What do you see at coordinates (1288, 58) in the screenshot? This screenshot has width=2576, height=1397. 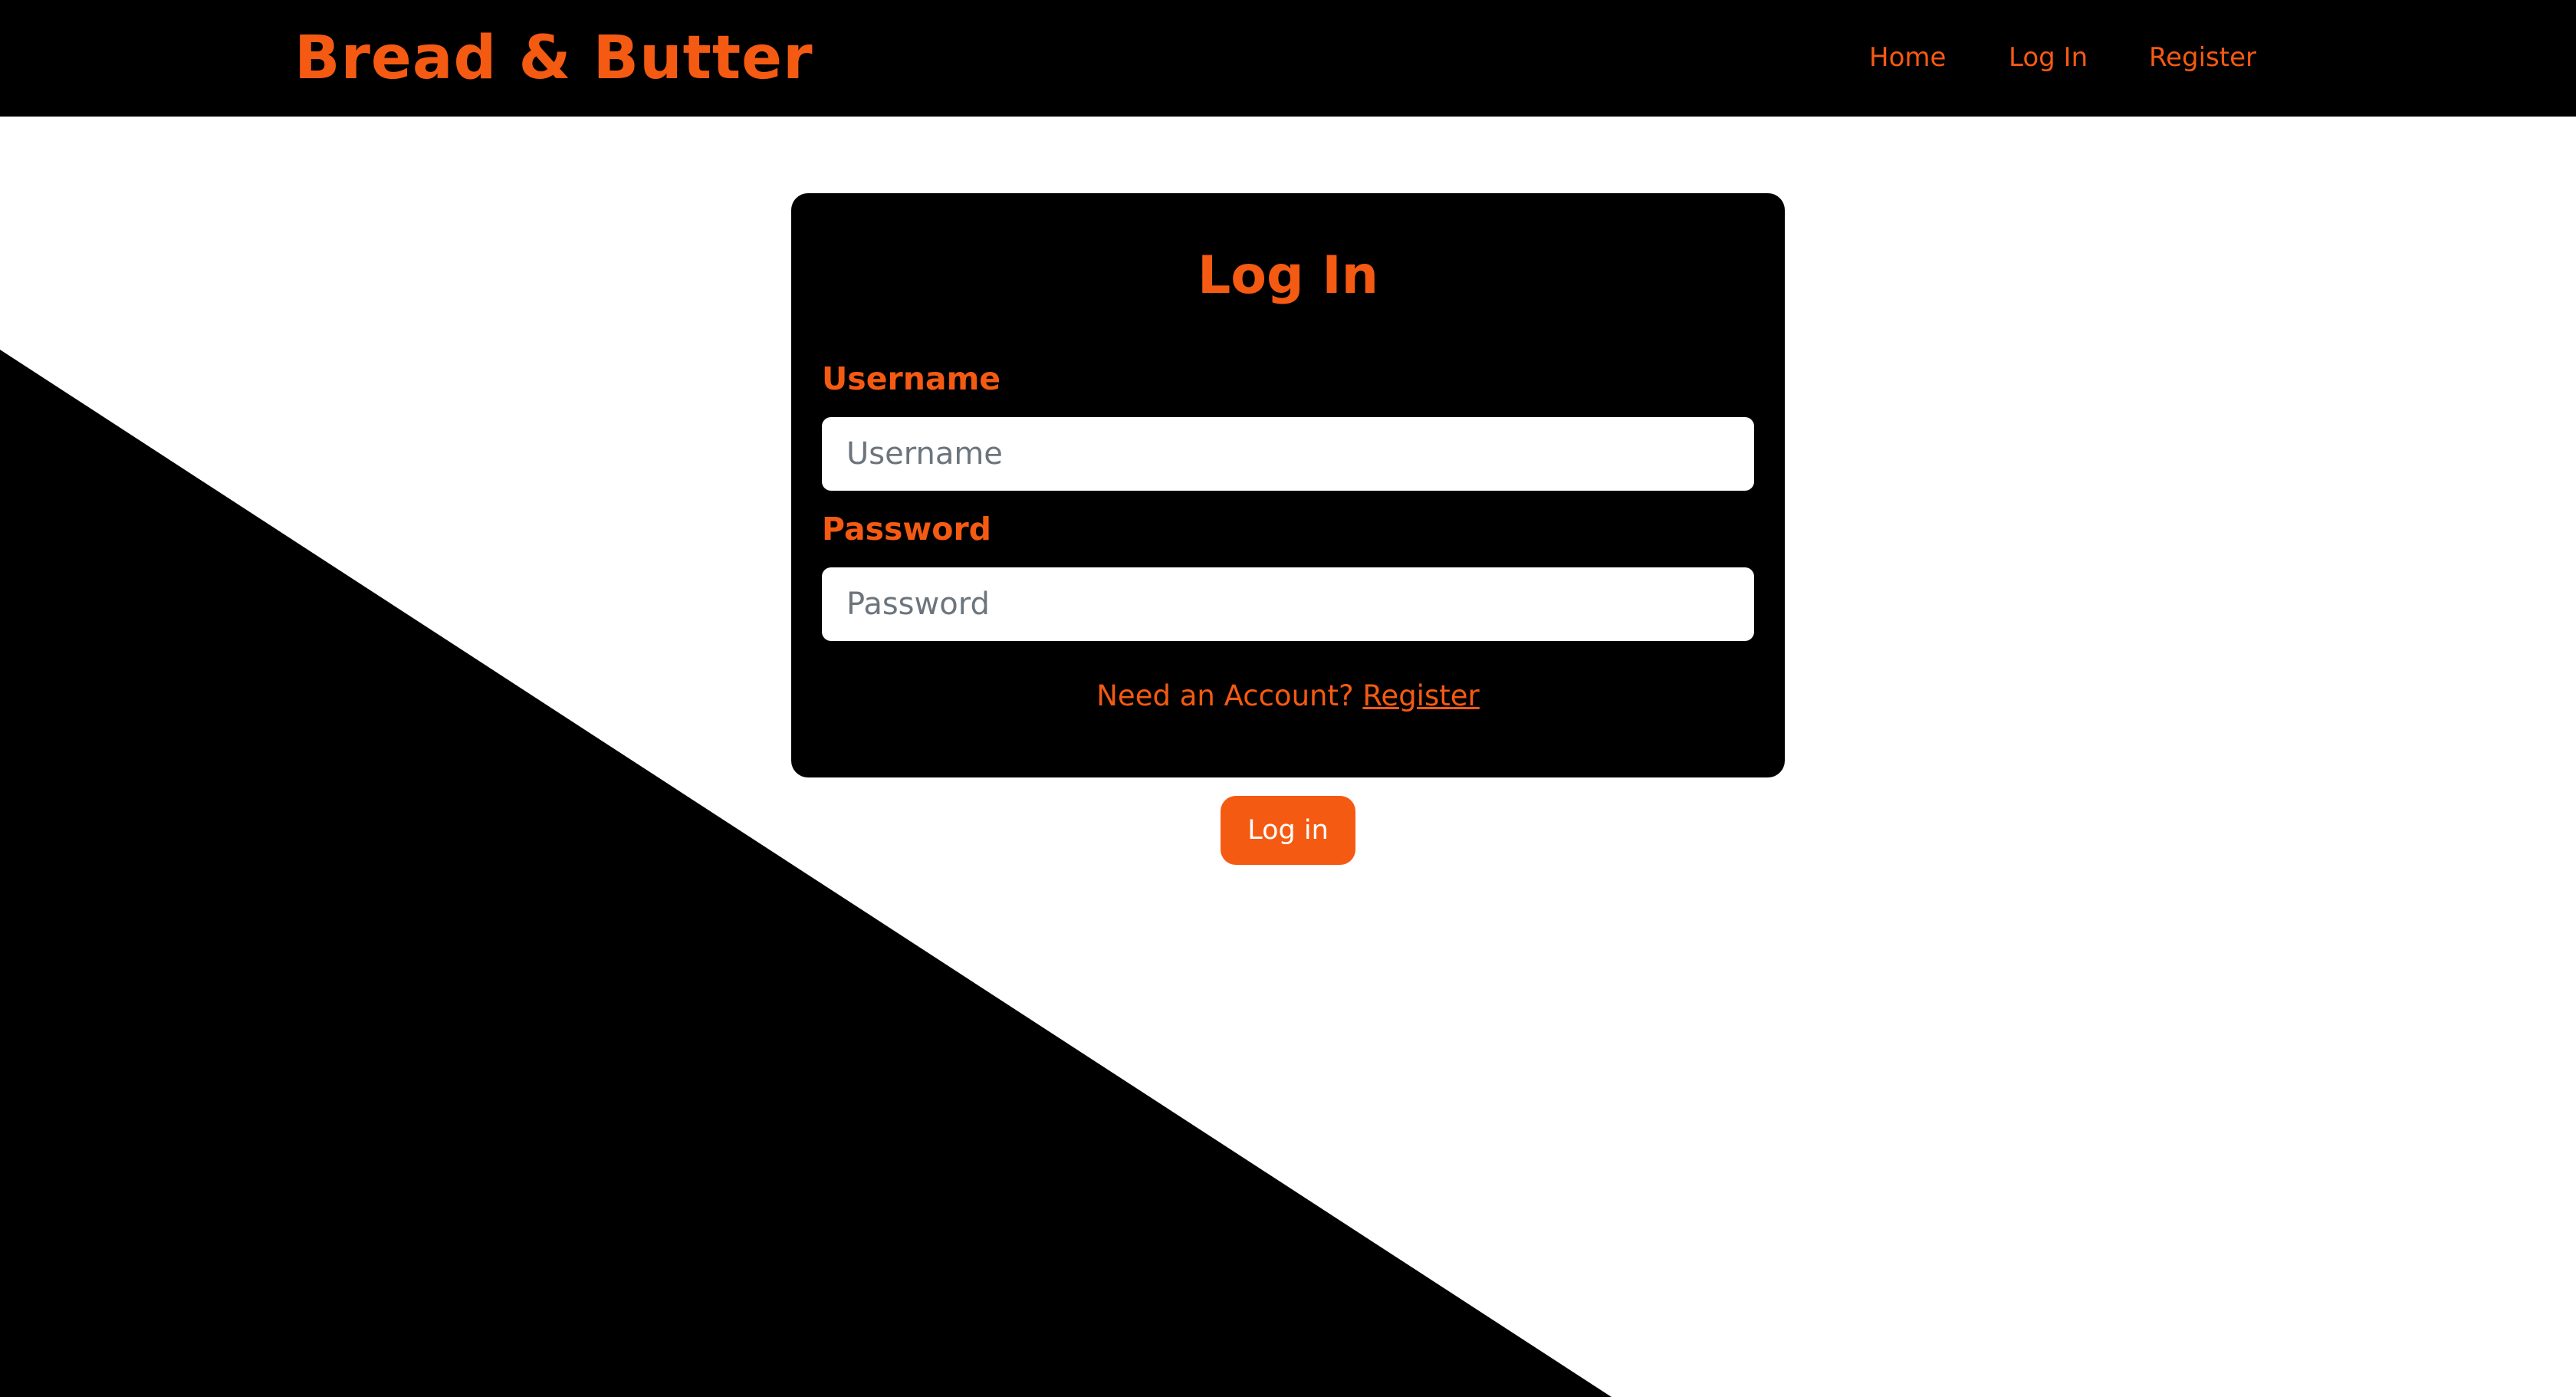 I see `navbar: Bread & Butter Home Log In Register` at bounding box center [1288, 58].